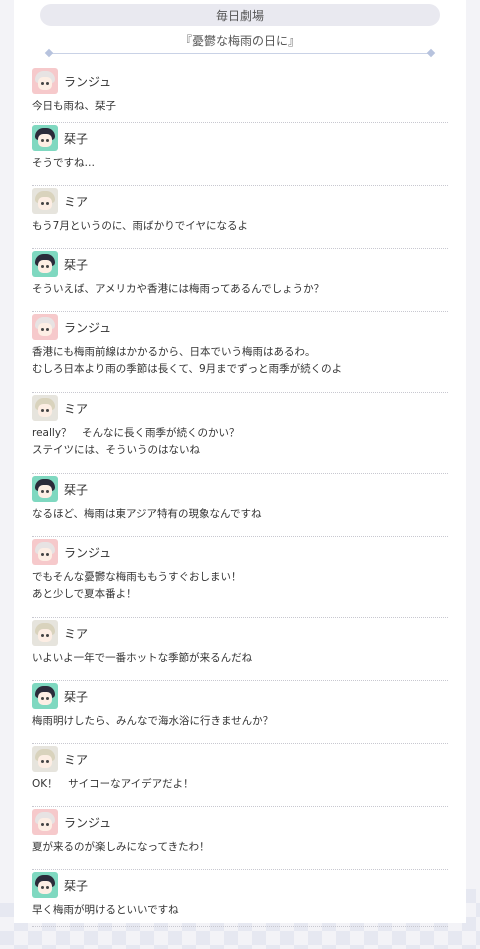 This screenshot has width=480, height=949. Describe the element at coordinates (240, 95) in the screenshot. I see `dialogue-line: ランジュ 今日も雨ね、栞子` at that location.